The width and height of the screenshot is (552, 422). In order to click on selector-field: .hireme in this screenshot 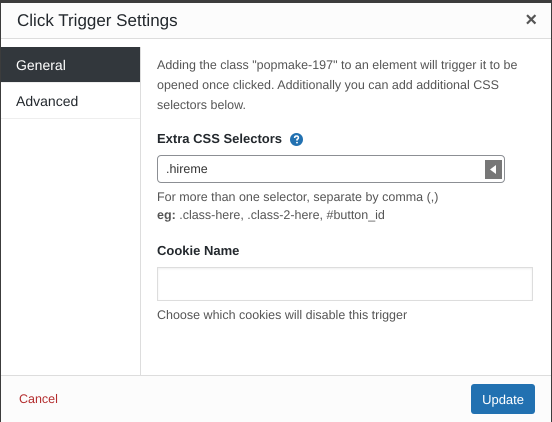, I will do `click(331, 169)`.